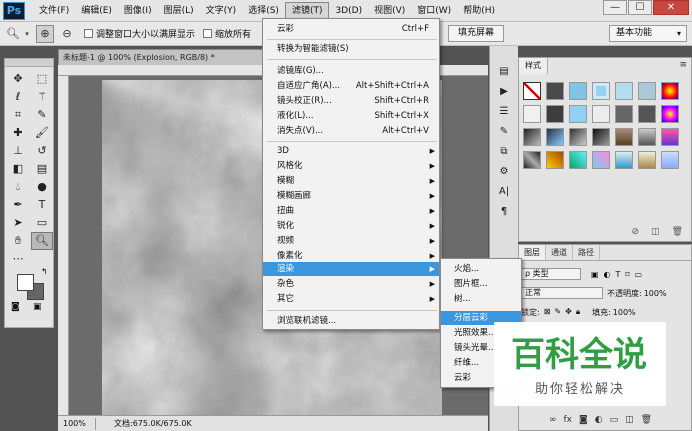 The width and height of the screenshot is (692, 431). Describe the element at coordinates (351, 269) in the screenshot. I see `menu-item-render: 渲染 ▶` at that location.